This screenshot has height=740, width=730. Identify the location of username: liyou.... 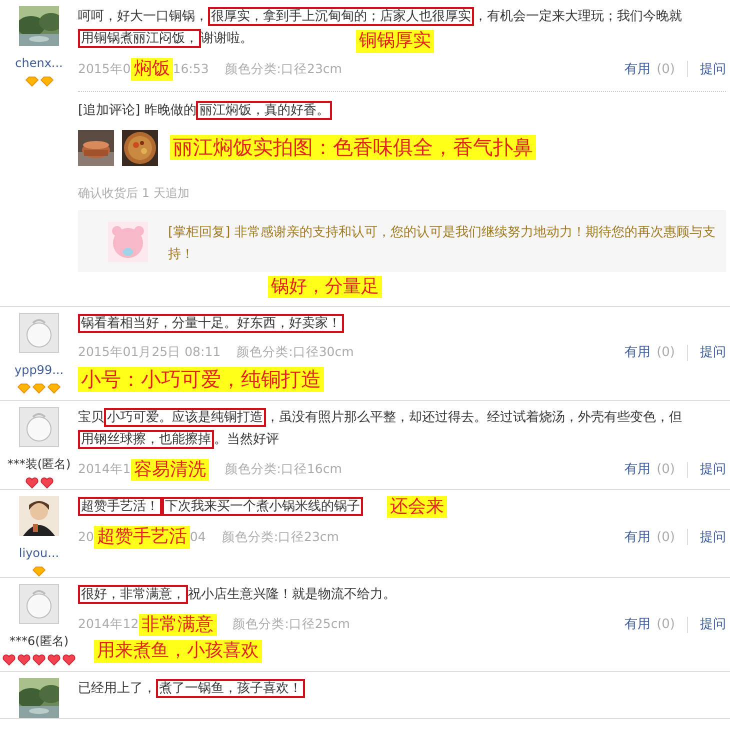
(39, 553).